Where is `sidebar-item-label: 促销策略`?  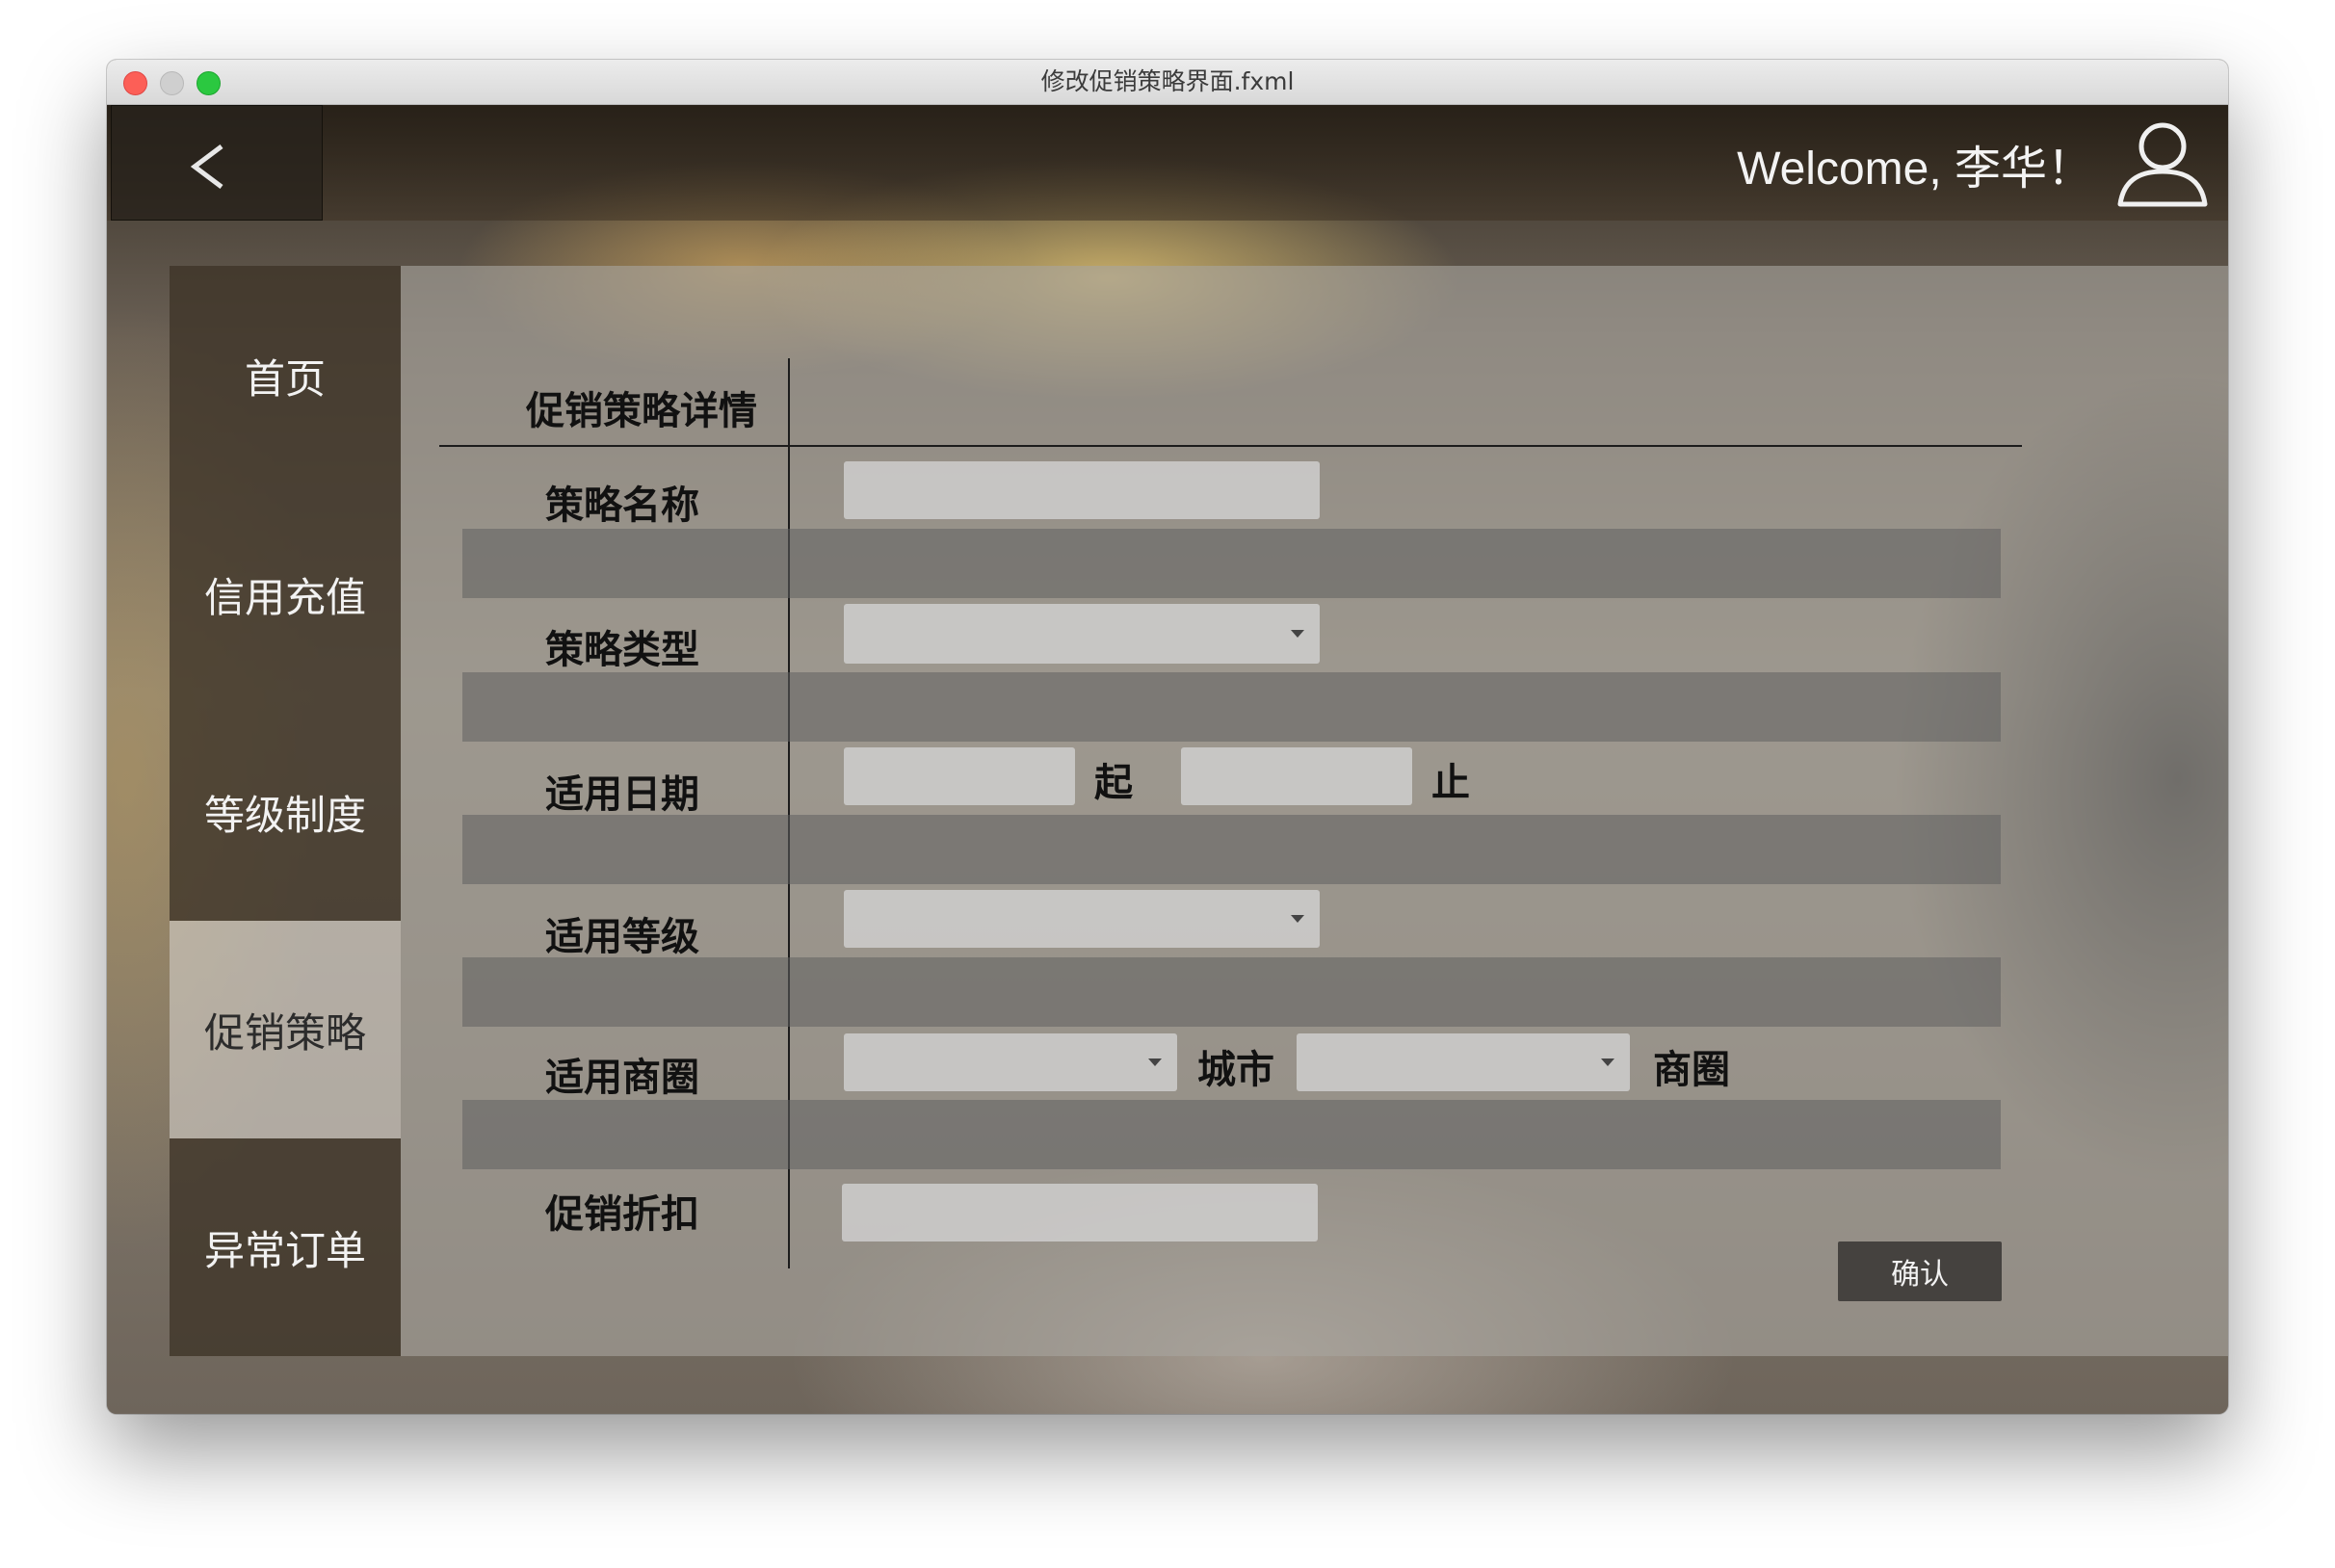 sidebar-item-label: 促销策略 is located at coordinates (285, 1032).